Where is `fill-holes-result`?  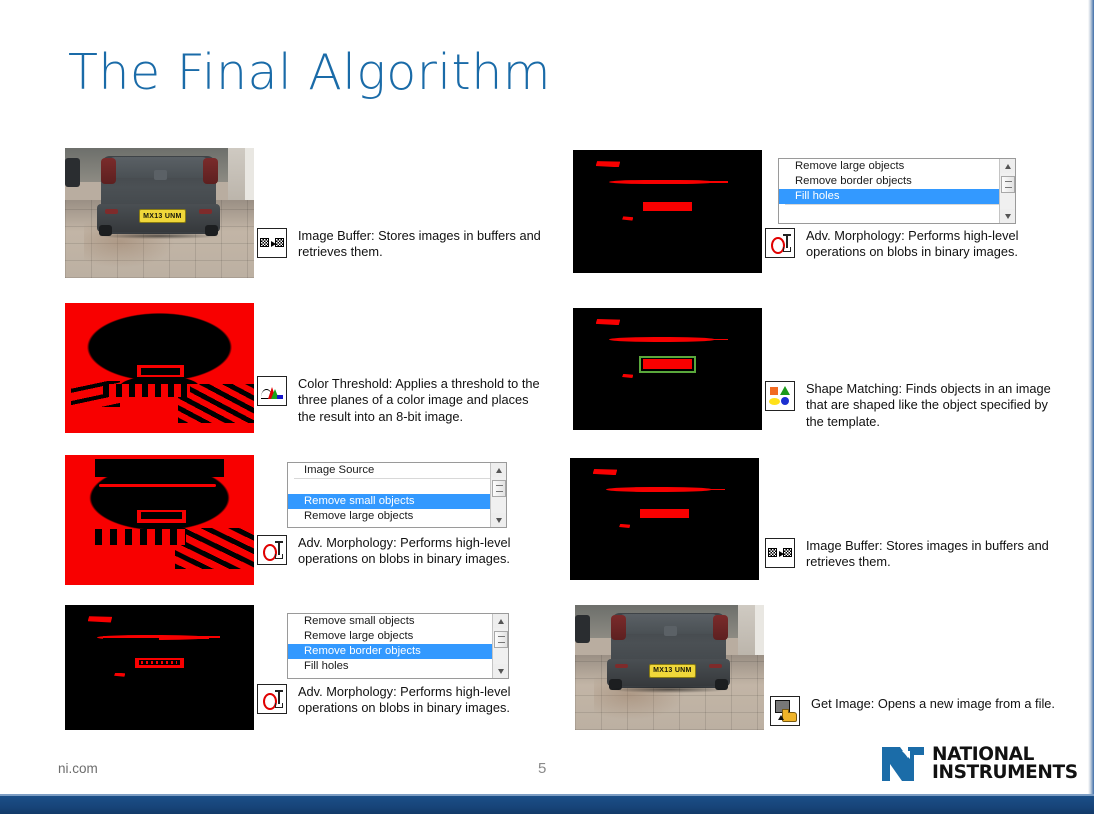 fill-holes-result is located at coordinates (667, 211).